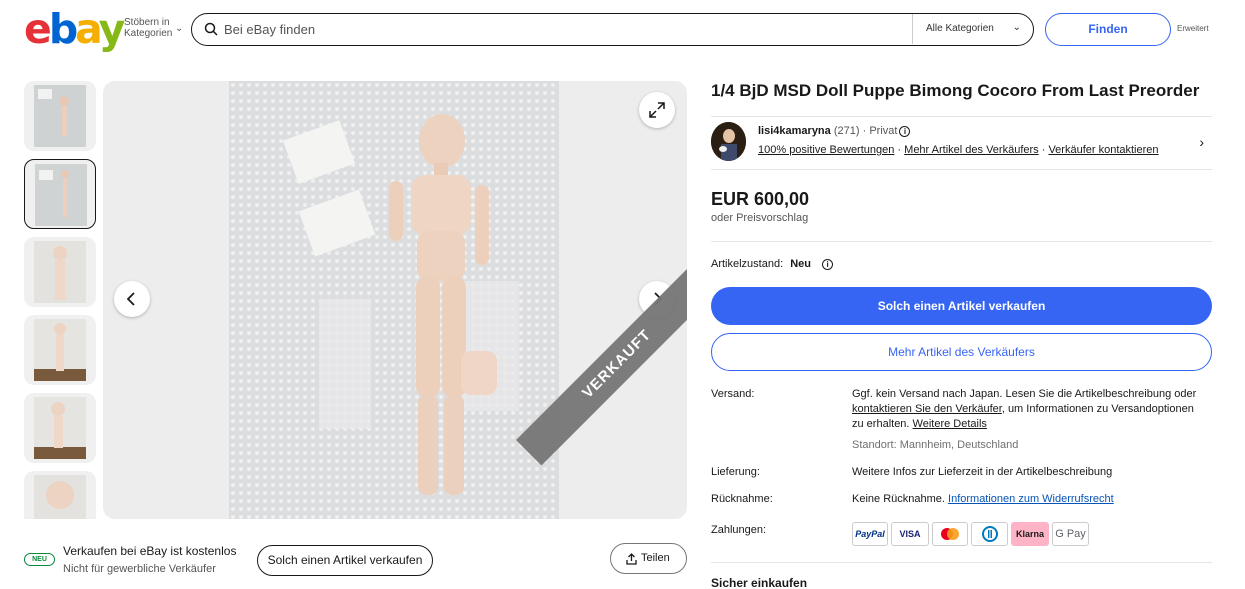 The width and height of the screenshot is (1245, 589). What do you see at coordinates (1030, 534) in the screenshot?
I see `klarna-icon: Klarna` at bounding box center [1030, 534].